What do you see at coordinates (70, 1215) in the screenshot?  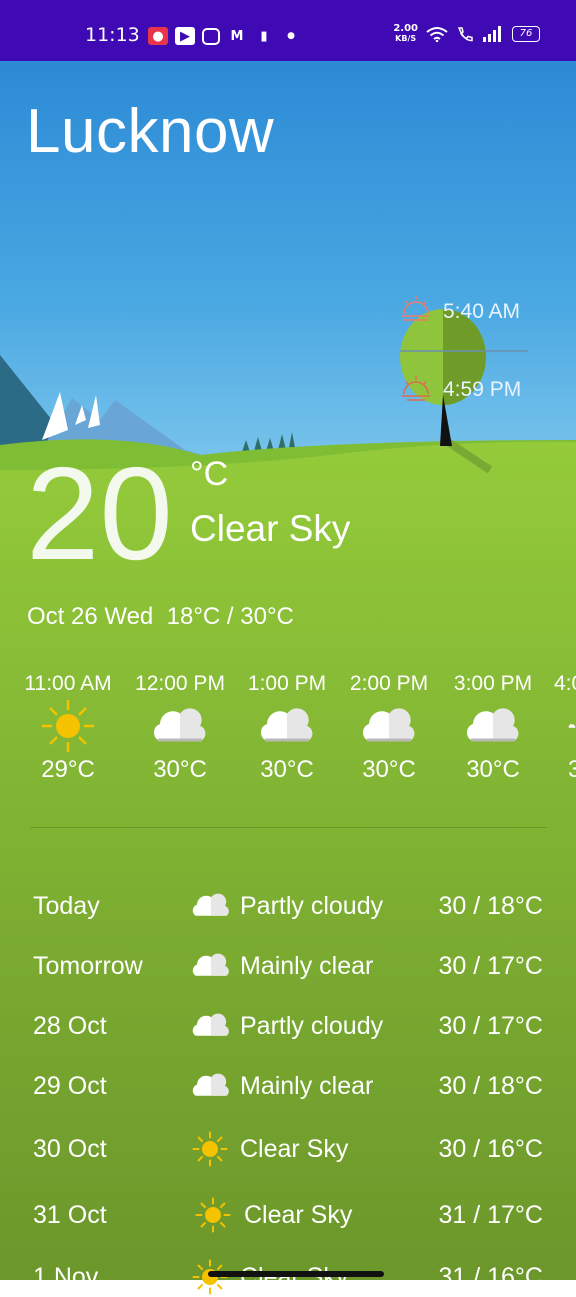 I see `daily-day: 31 Oct` at bounding box center [70, 1215].